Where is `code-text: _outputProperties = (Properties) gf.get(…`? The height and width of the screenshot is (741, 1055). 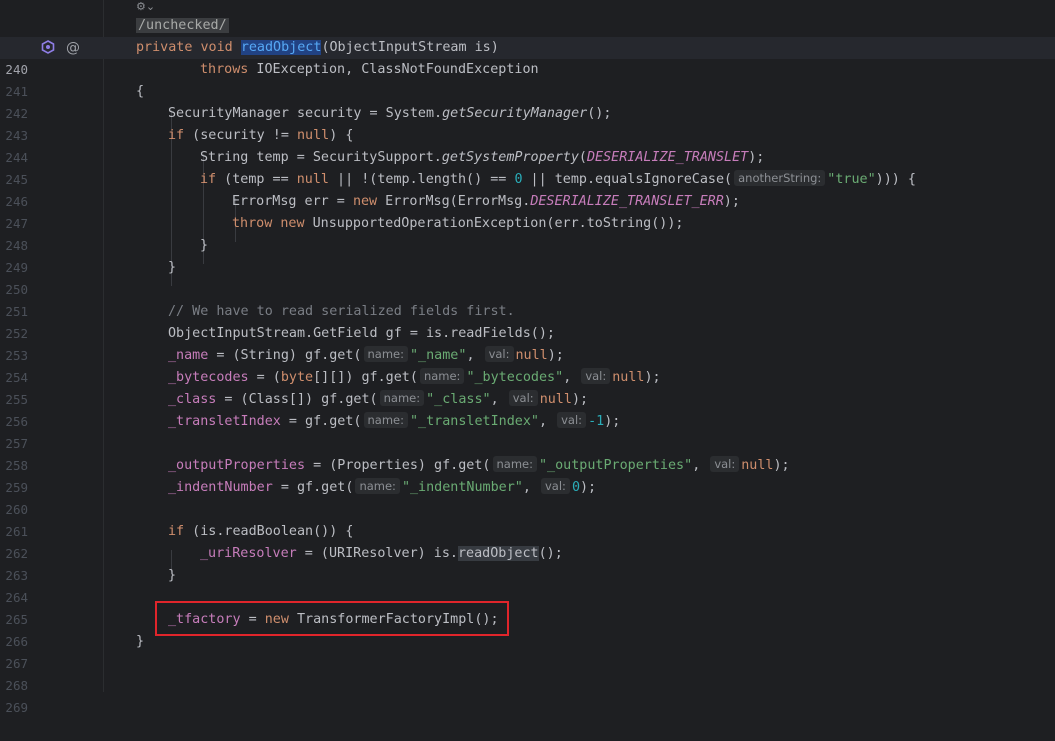 code-text: _outputProperties = (Properties) gf.get(… is located at coordinates (479, 464).